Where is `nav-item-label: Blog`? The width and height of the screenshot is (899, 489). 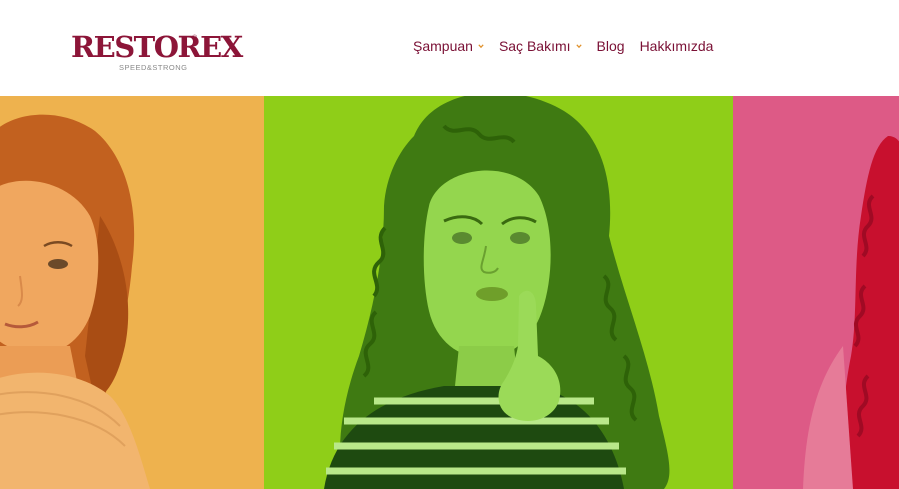 nav-item-label: Blog is located at coordinates (610, 46).